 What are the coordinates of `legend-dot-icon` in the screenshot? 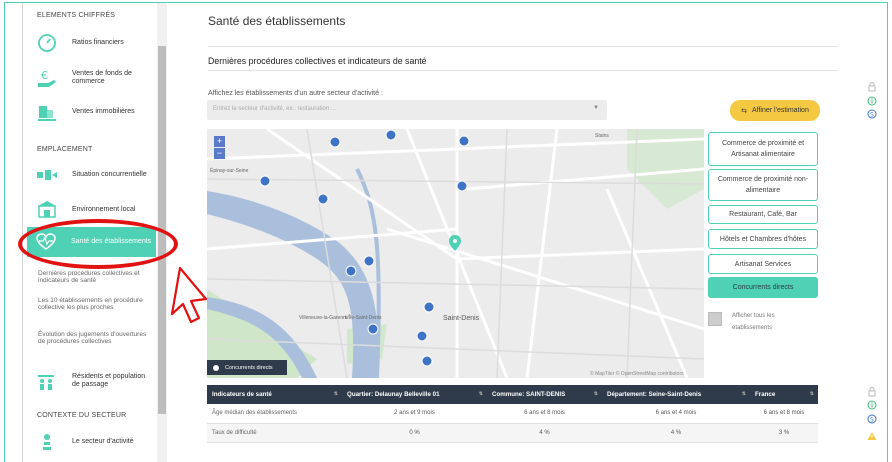 It's located at (216, 367).